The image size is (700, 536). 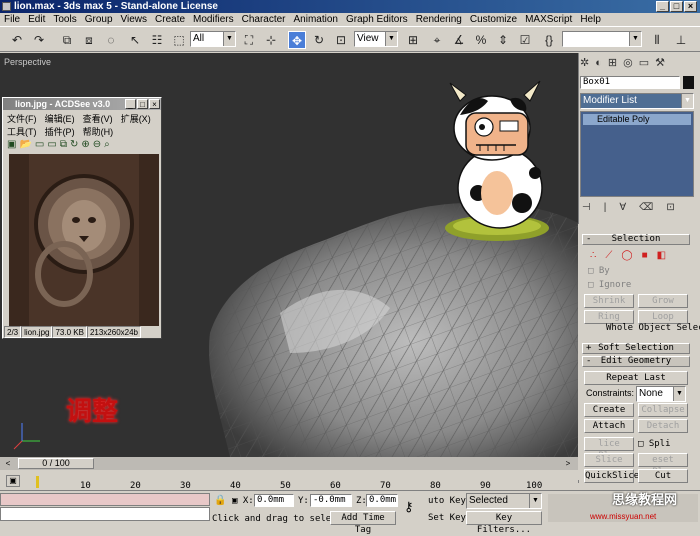 What do you see at coordinates (108, 144) in the screenshot?
I see `zoom-fit-icon: ⌕` at bounding box center [108, 144].